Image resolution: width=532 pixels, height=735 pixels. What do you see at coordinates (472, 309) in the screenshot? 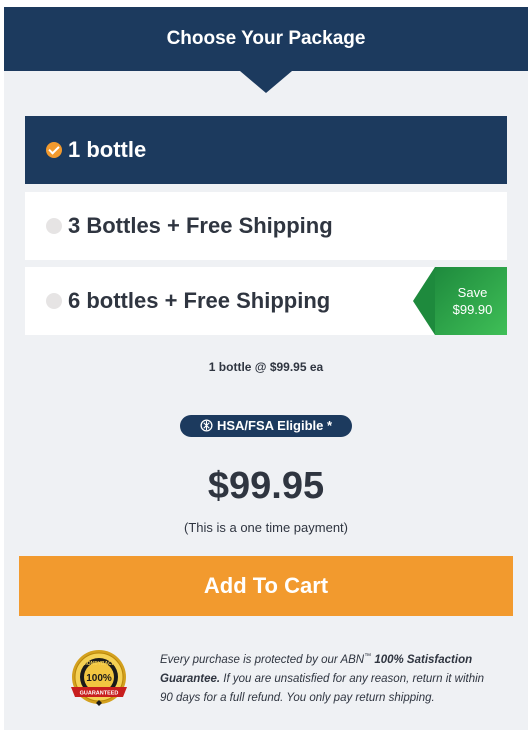
I see `save-badge-amount: $99.90` at bounding box center [472, 309].